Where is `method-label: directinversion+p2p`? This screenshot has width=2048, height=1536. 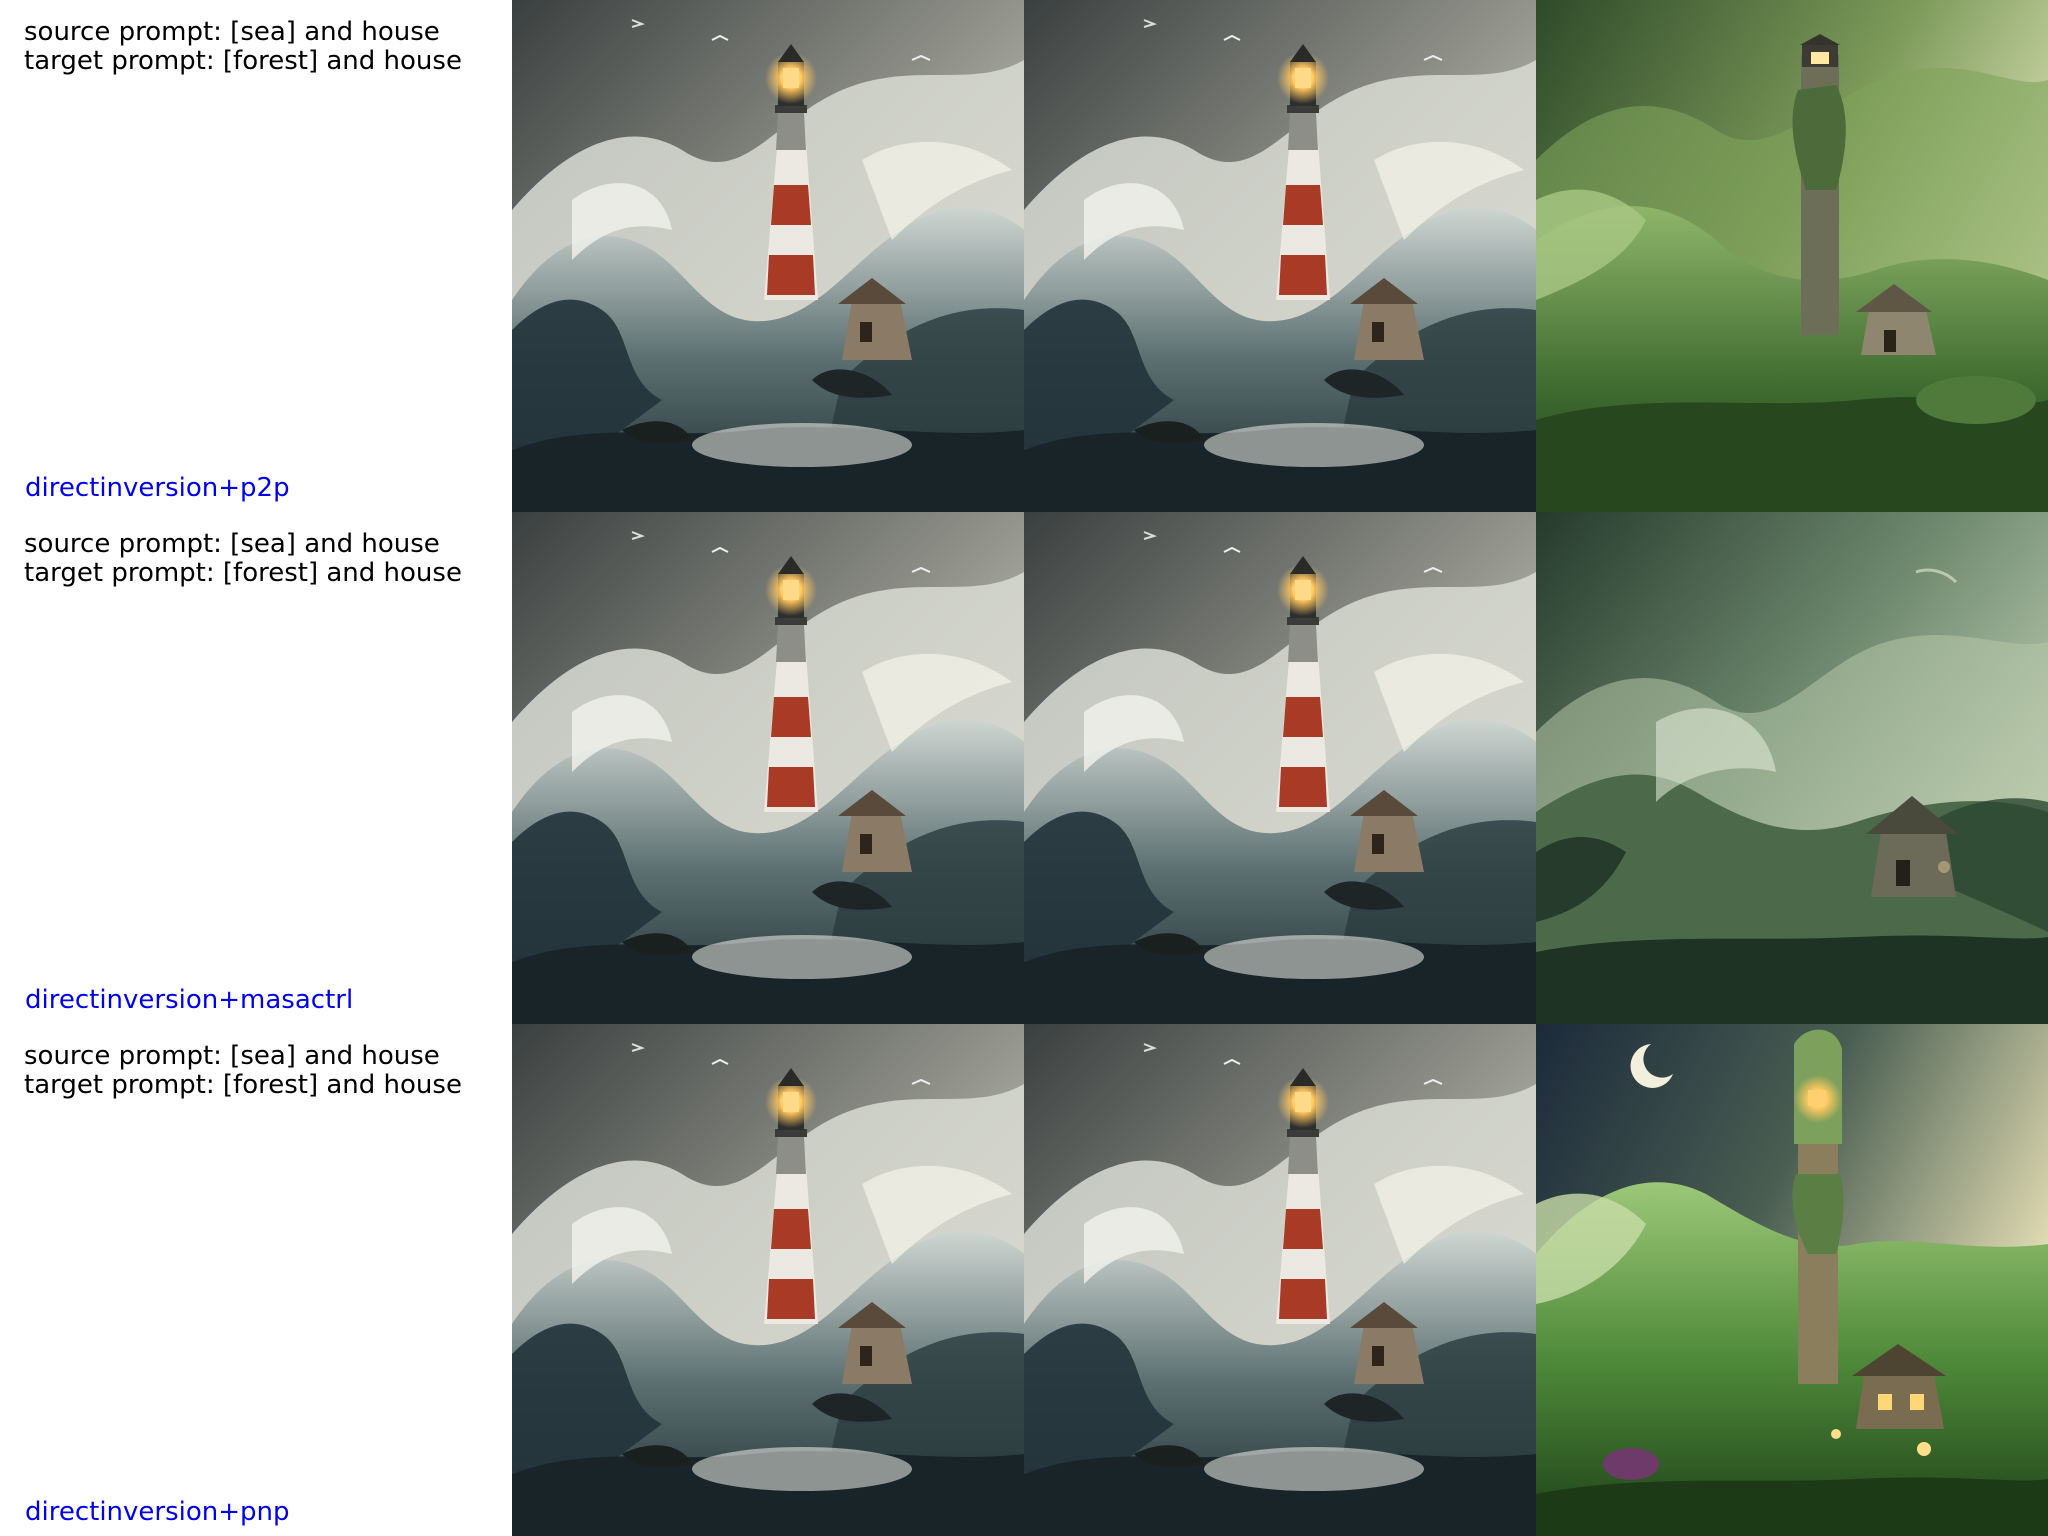 method-label: directinversion+p2p is located at coordinates (157, 488).